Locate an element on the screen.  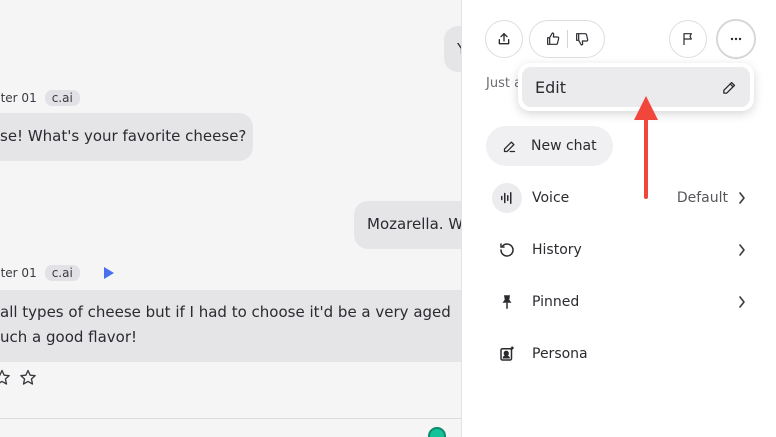
edit-square-icon is located at coordinates (509, 146).